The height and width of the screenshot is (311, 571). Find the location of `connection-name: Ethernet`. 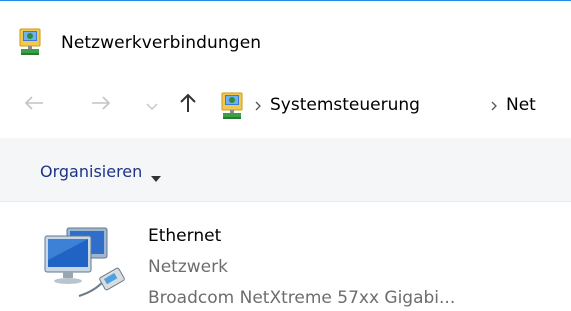

connection-name: Ethernet is located at coordinates (185, 236).